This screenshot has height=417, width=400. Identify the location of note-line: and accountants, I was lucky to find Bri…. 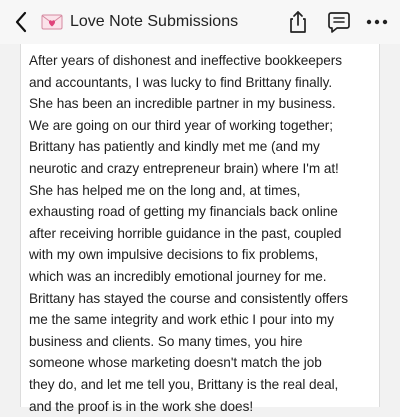
(207, 83).